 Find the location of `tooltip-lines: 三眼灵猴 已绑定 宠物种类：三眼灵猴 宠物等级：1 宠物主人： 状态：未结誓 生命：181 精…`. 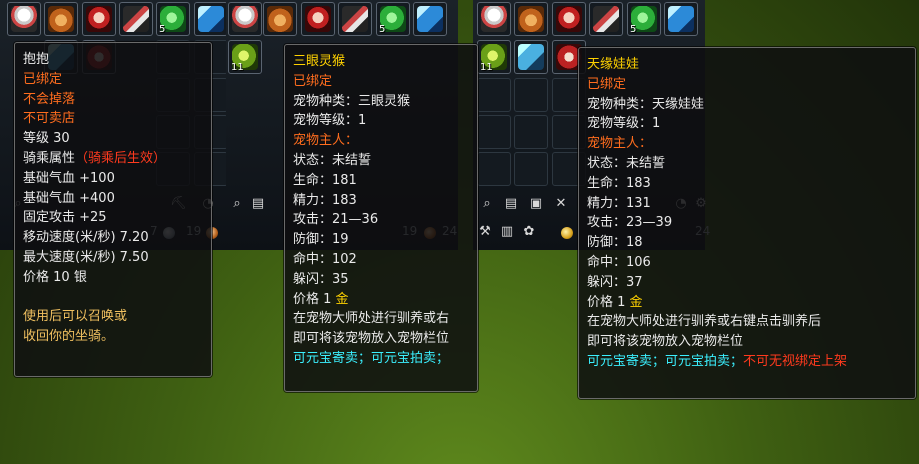

tooltip-lines: 三眼灵猴 已绑定 宠物种类：三眼灵猴 宠物等级：1 宠物主人： 状态：未结誓 生命：181 精… is located at coordinates (381, 210).